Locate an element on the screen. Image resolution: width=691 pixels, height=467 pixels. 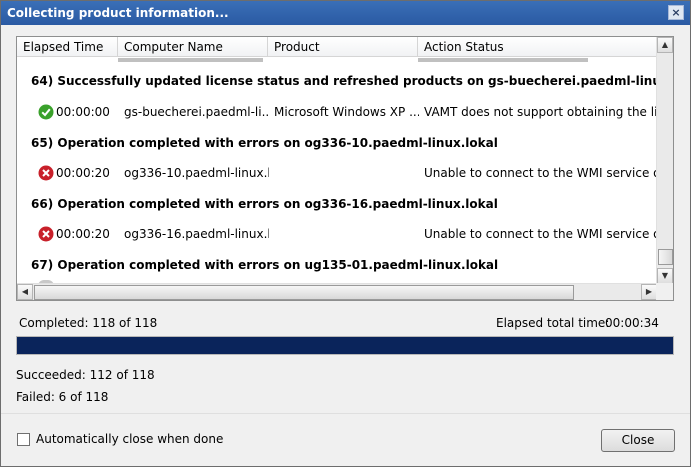
progress-bar is located at coordinates (345, 345).